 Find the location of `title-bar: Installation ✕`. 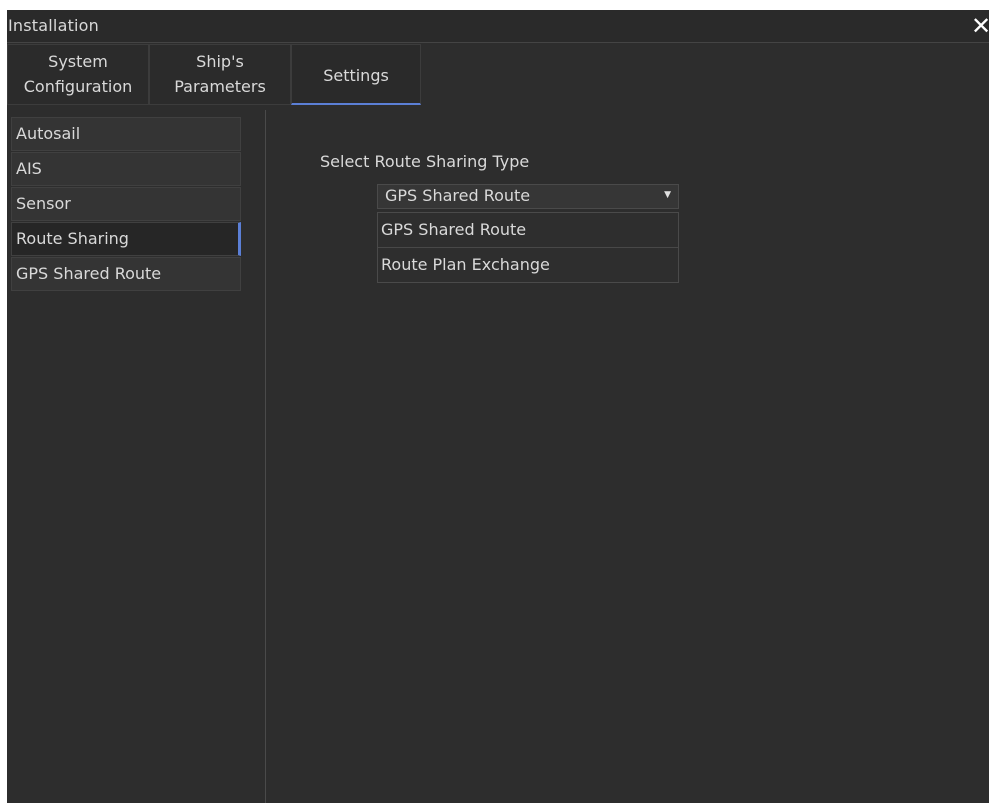

title-bar: Installation ✕ is located at coordinates (498, 26).